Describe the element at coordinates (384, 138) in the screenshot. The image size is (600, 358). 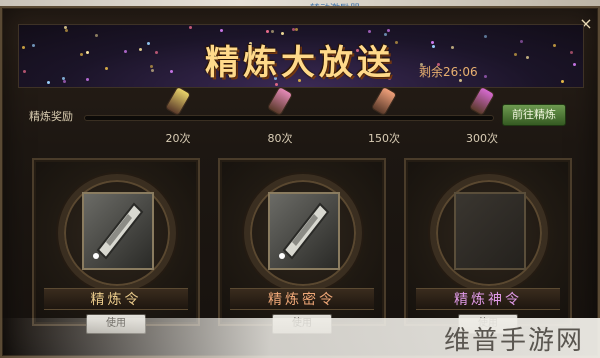
I see `milestone-label: 150次` at that location.